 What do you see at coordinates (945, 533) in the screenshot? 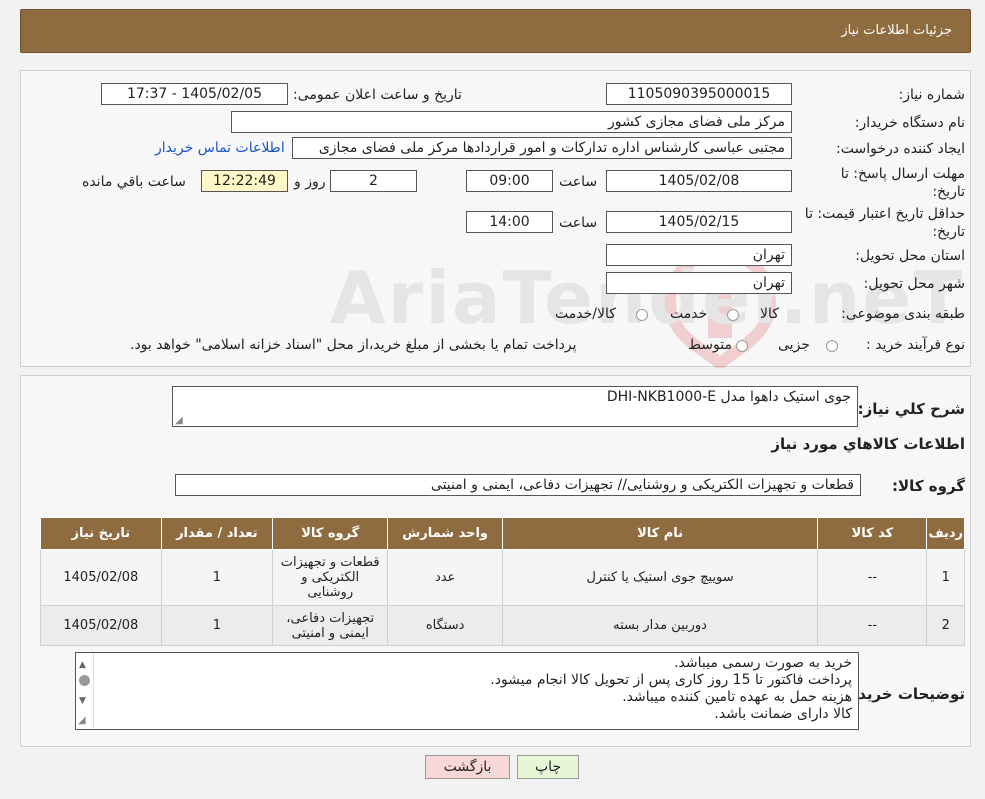
I see `col-header-row-no: رديف` at bounding box center [945, 533].